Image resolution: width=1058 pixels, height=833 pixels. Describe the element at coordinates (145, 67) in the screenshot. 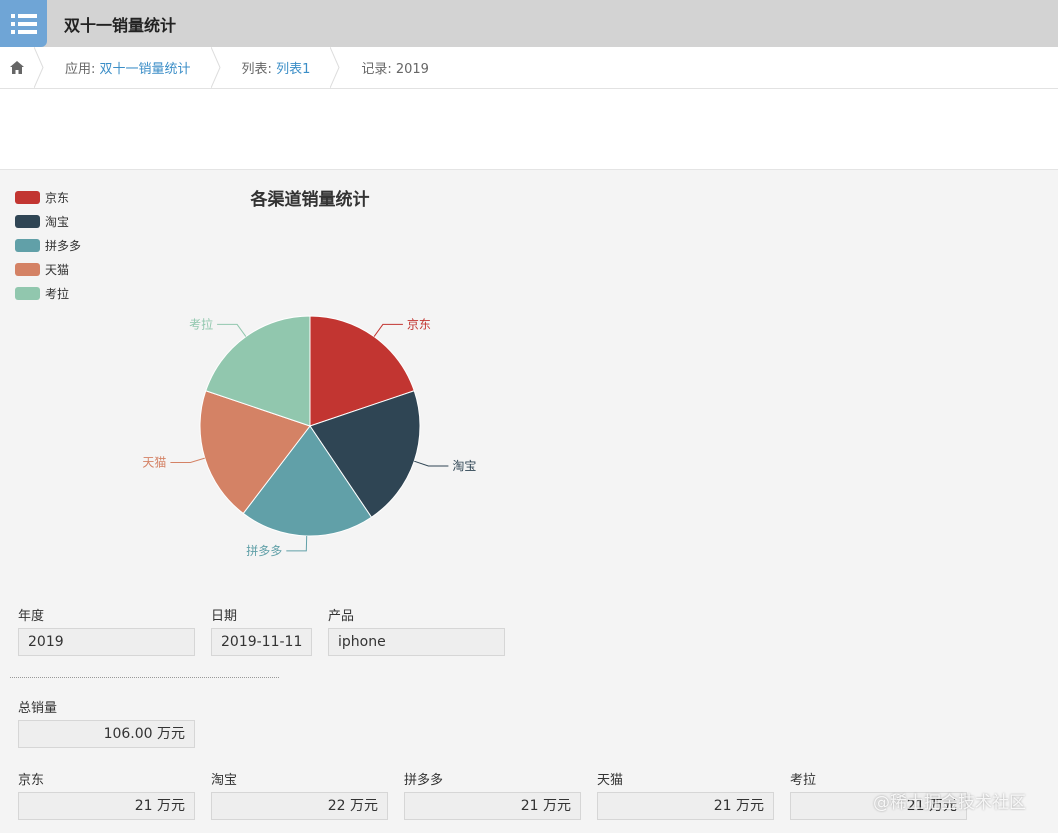

I see `breadcrumb-app-link: 双十一销量统计` at that location.